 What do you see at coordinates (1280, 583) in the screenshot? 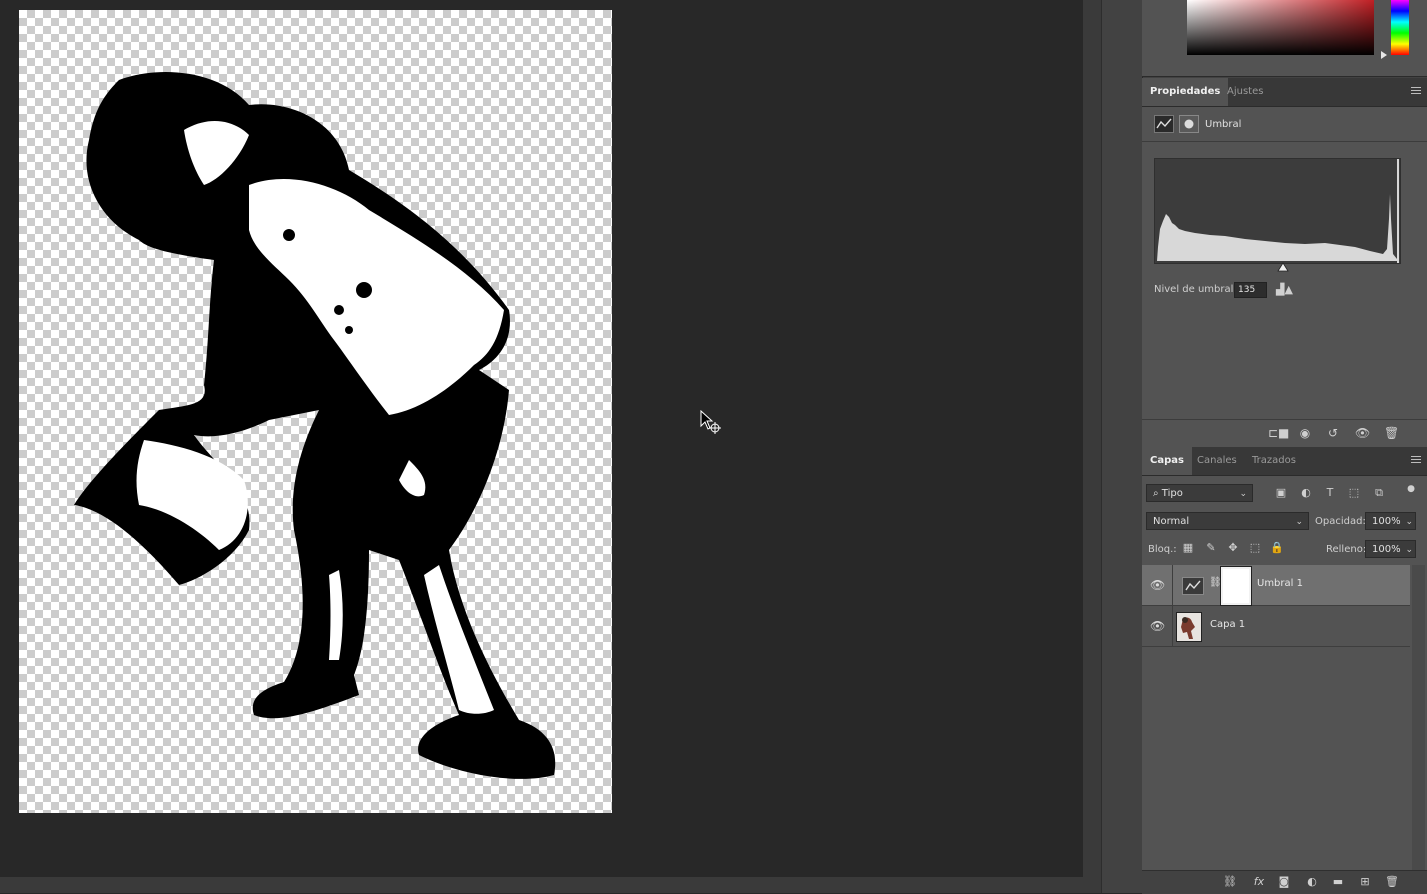
I see `layer-name: Umbral 1` at bounding box center [1280, 583].